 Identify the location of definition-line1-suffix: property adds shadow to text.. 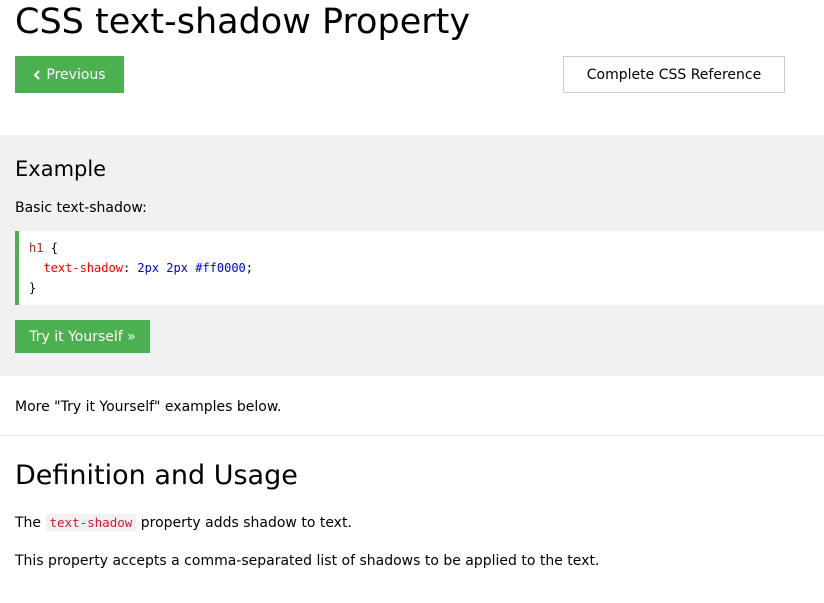
(244, 523).